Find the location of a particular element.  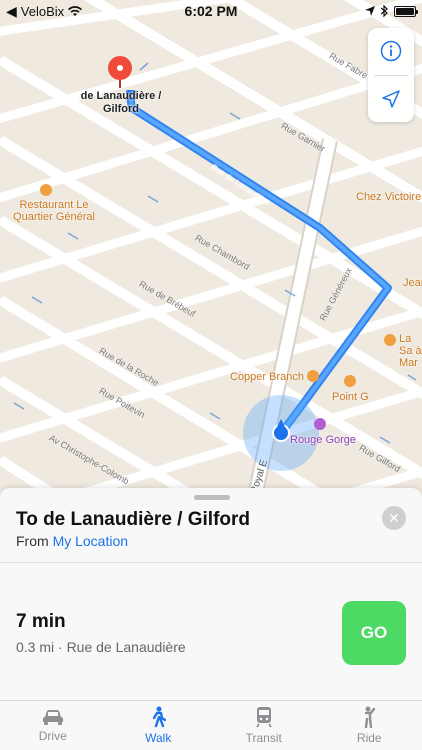

poi-copper-branch: Copper Branch is located at coordinates (267, 377).